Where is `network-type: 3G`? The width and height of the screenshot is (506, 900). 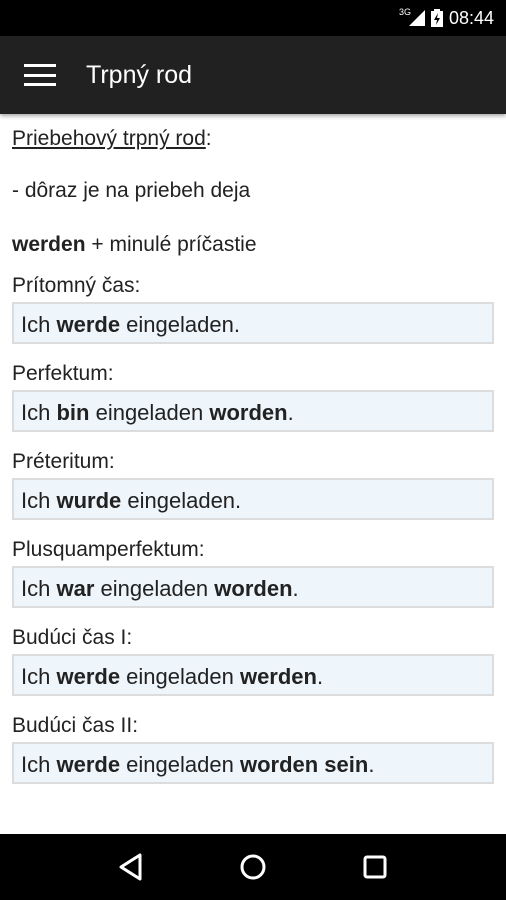 network-type: 3G is located at coordinates (404, 12).